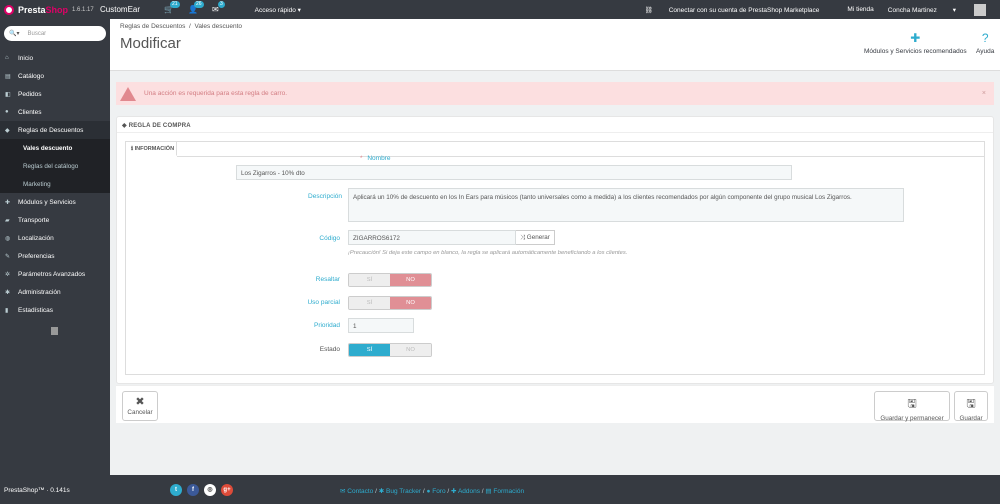 The height and width of the screenshot is (504, 1000). Describe the element at coordinates (176, 490) in the screenshot. I see `twitter-icon: t` at that location.